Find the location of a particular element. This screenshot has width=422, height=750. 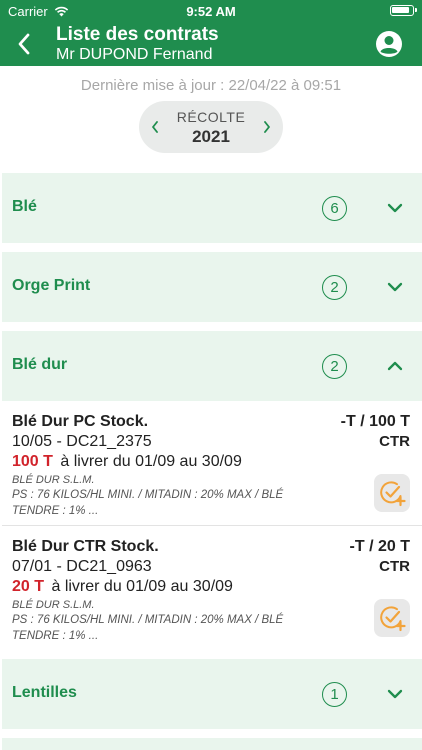

section-header-next is located at coordinates (212, 744).